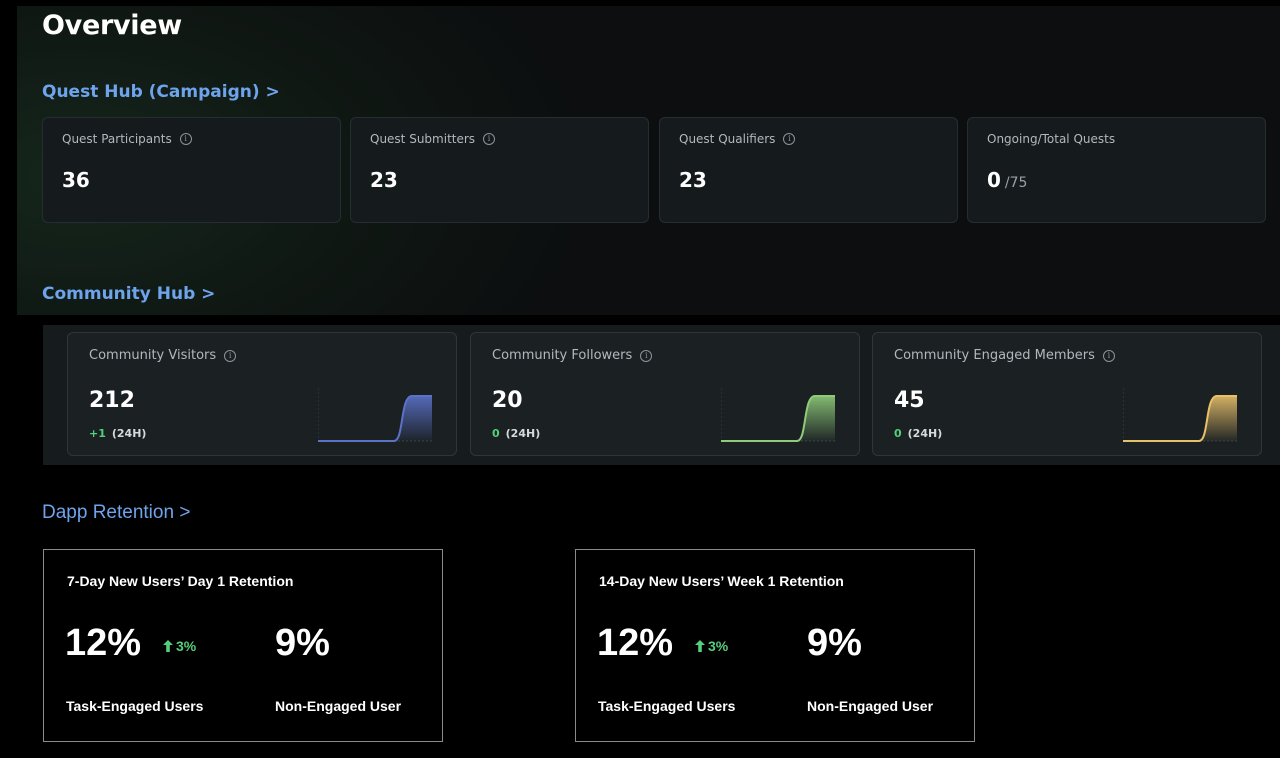  I want to click on visitors-sparkline, so click(375, 415).